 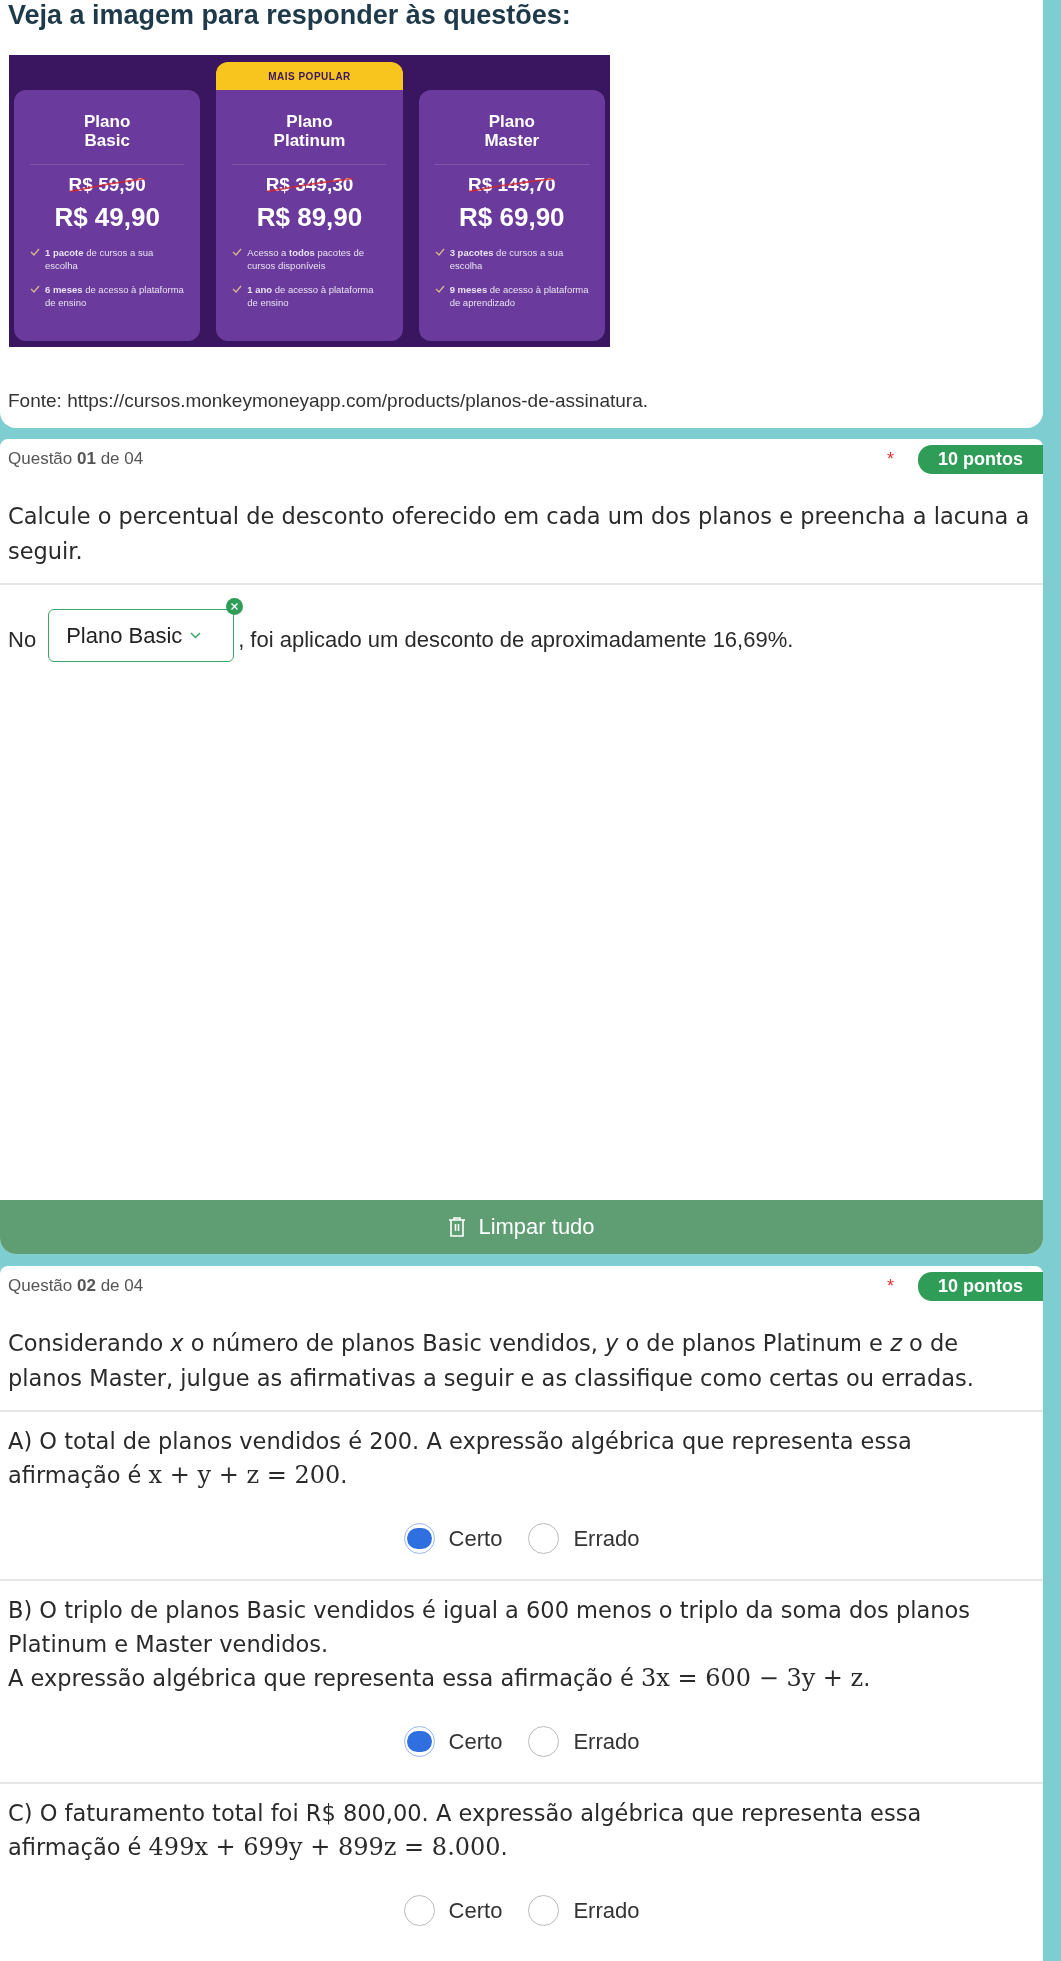 What do you see at coordinates (100, 258) in the screenshot?
I see `feature-text: 1 pacote de cursos a sua escolha` at bounding box center [100, 258].